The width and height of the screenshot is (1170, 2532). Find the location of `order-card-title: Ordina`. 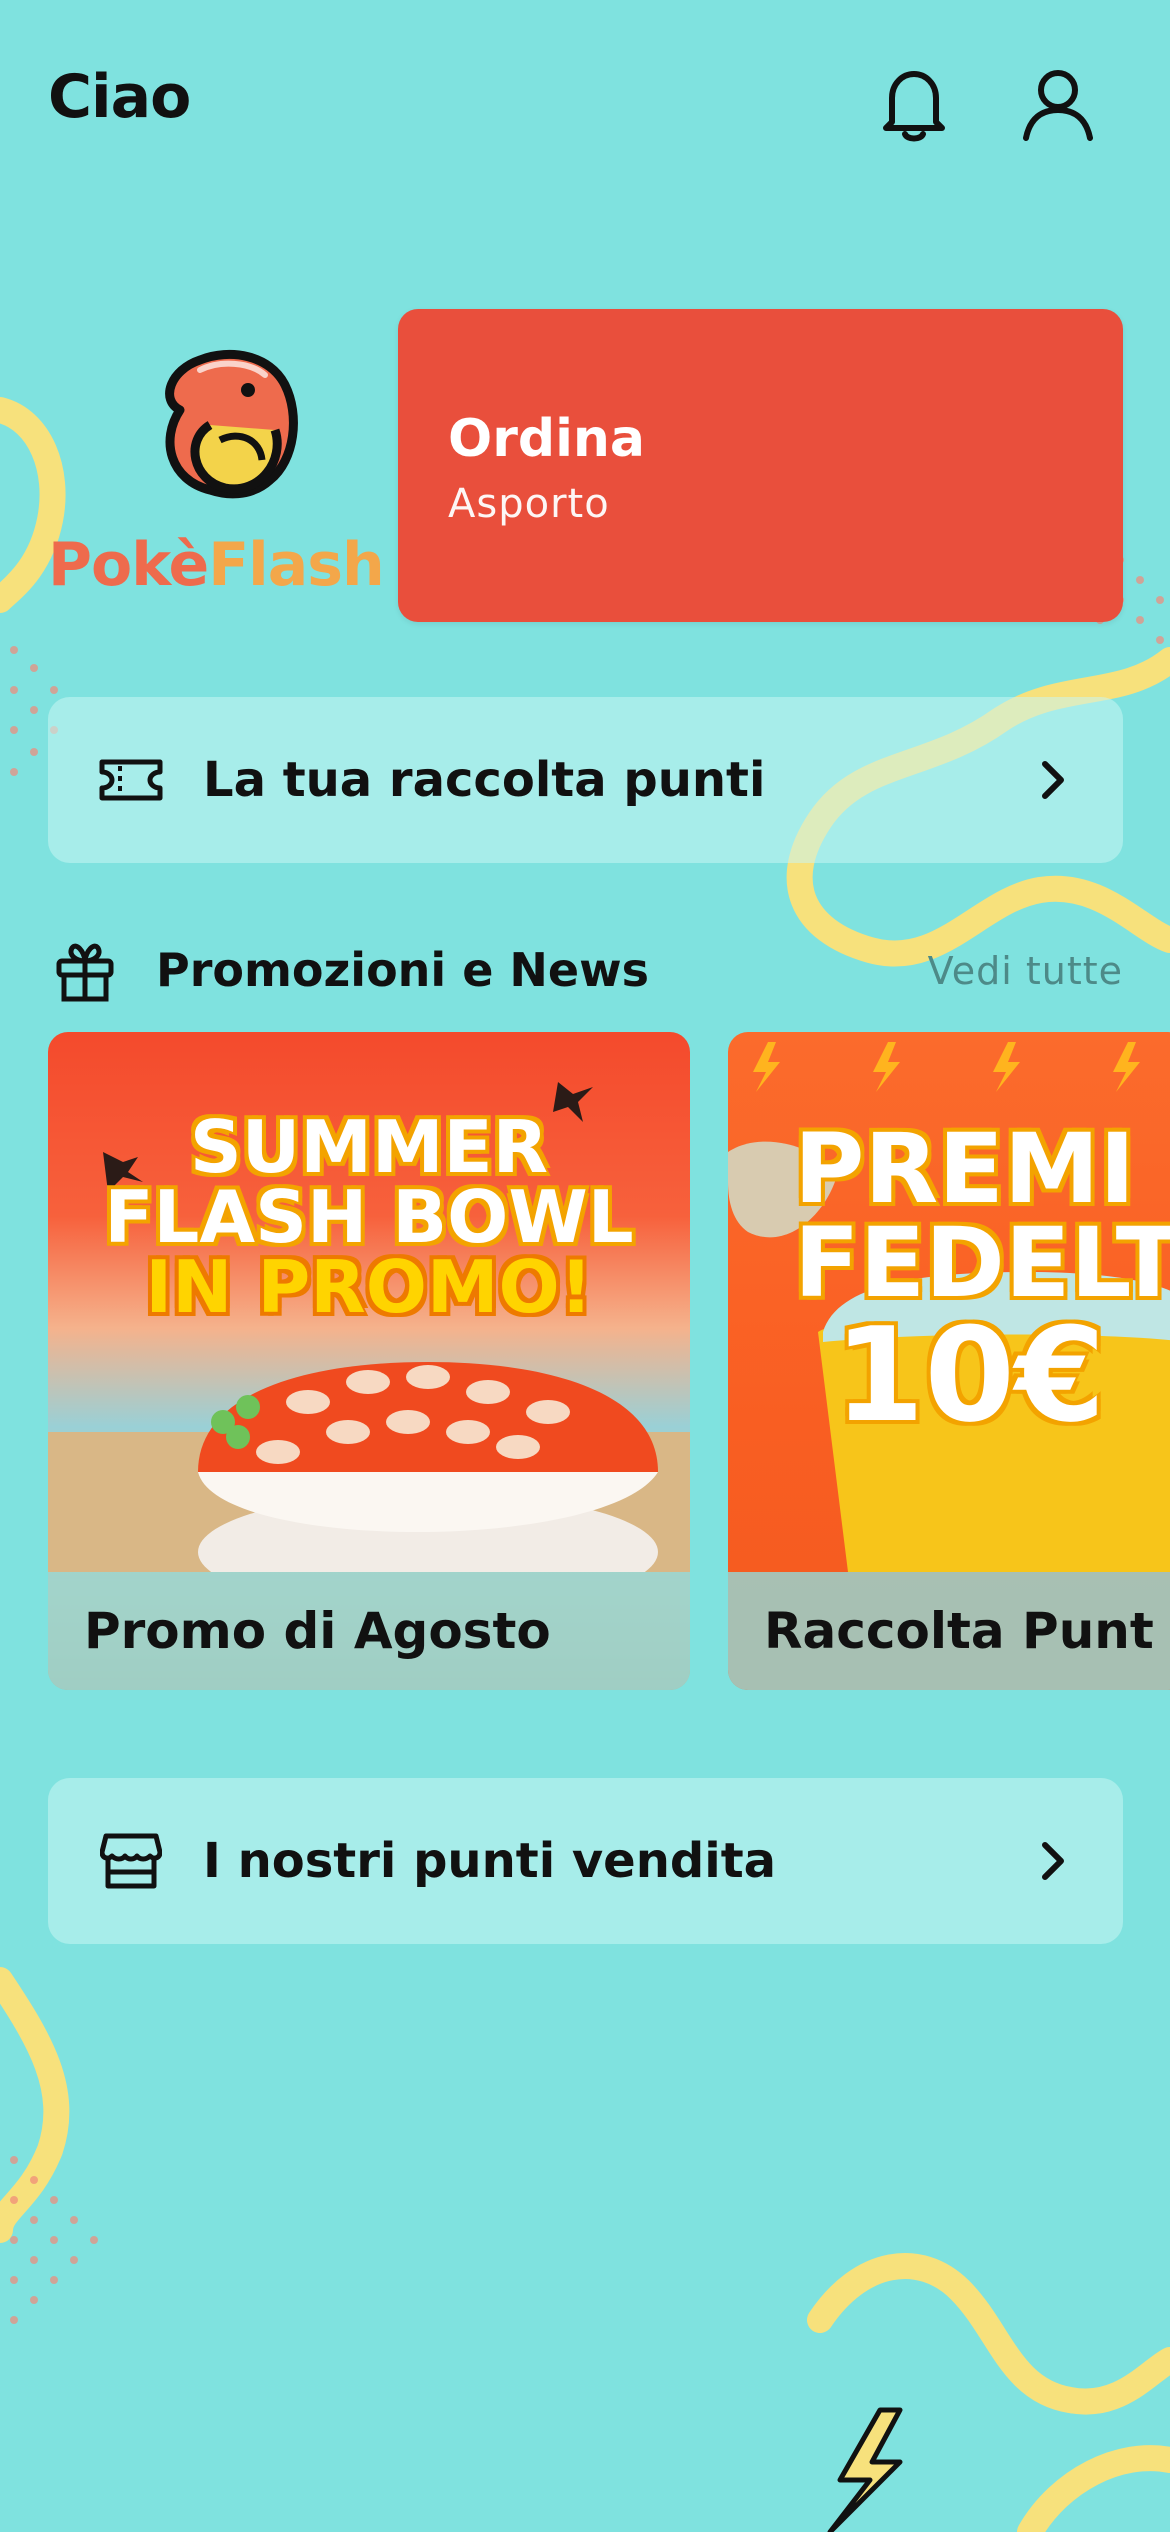

order-card-title: Ordina is located at coordinates (547, 439).